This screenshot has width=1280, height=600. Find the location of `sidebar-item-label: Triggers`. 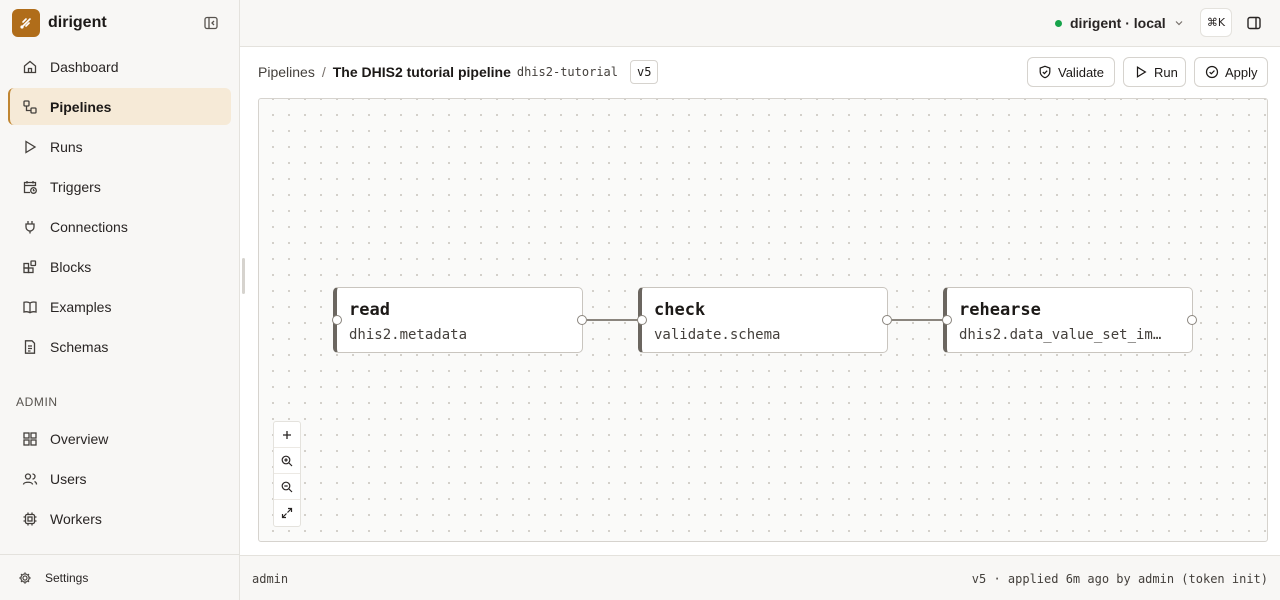

sidebar-item-label: Triggers is located at coordinates (75, 186).